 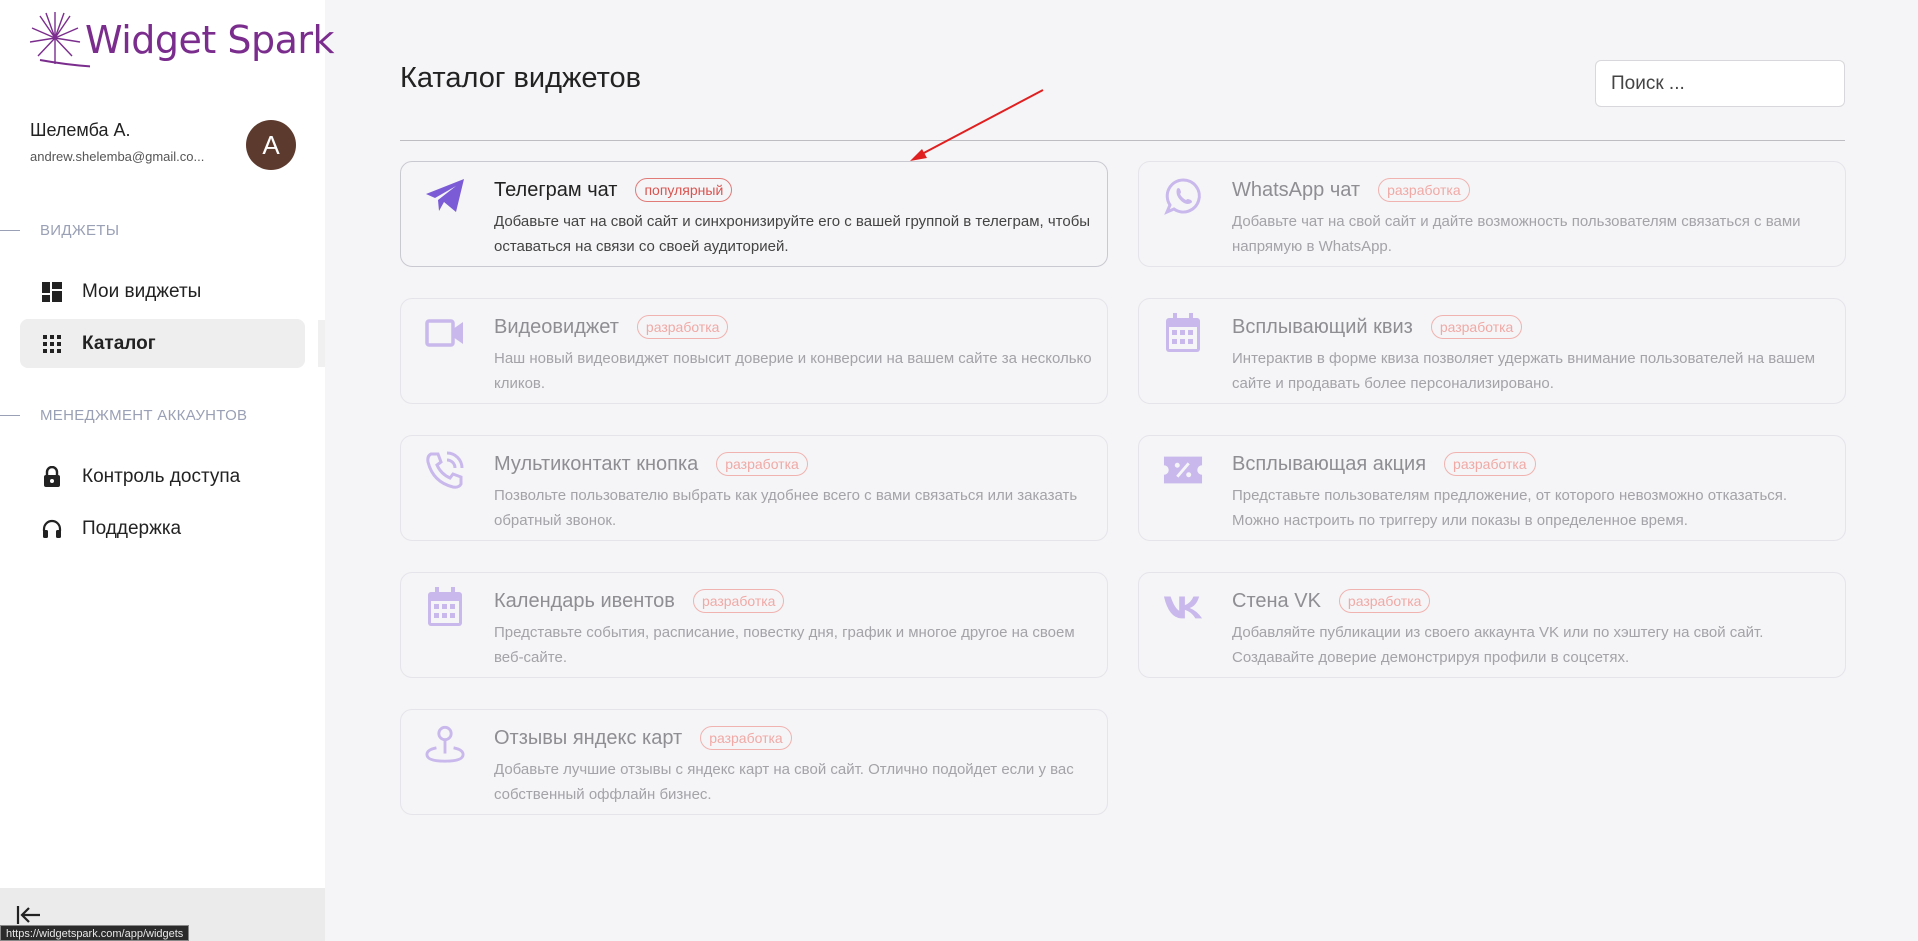 What do you see at coordinates (596, 463) in the screenshot?
I see `card-title: Мультиконтакт кнопка` at bounding box center [596, 463].